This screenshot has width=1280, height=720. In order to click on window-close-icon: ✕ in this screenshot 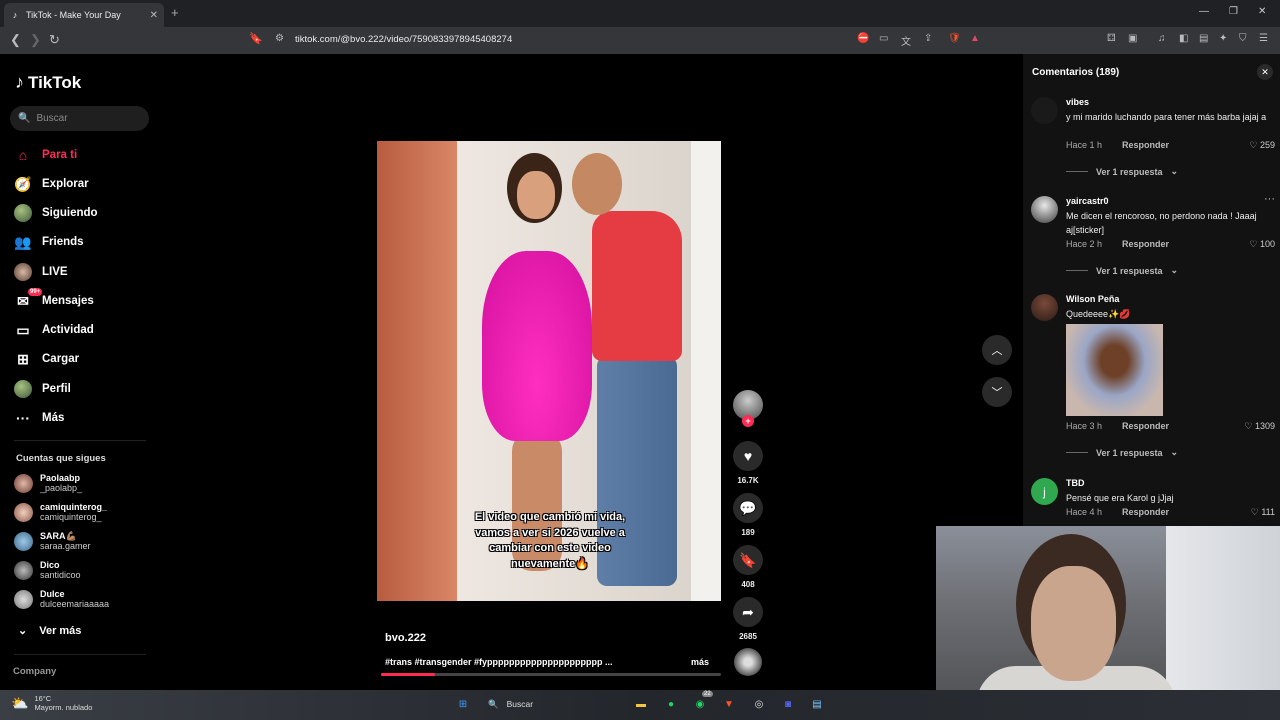, I will do `click(1262, 11)`.